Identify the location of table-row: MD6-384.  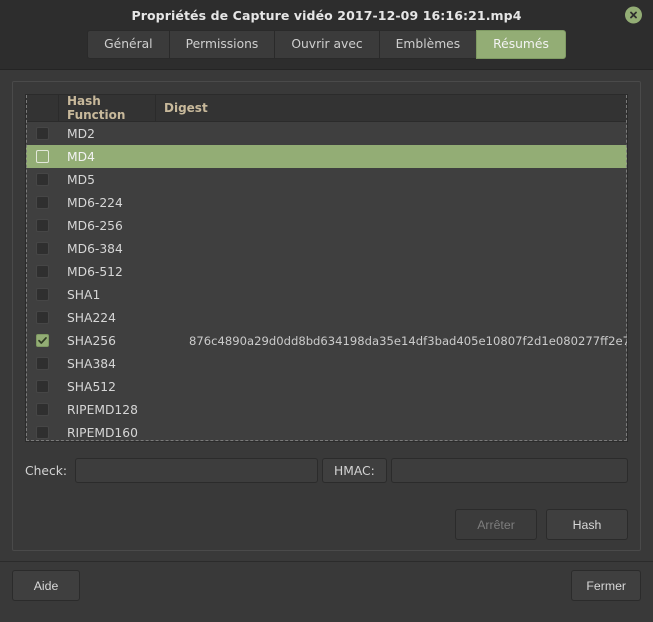
(326, 248).